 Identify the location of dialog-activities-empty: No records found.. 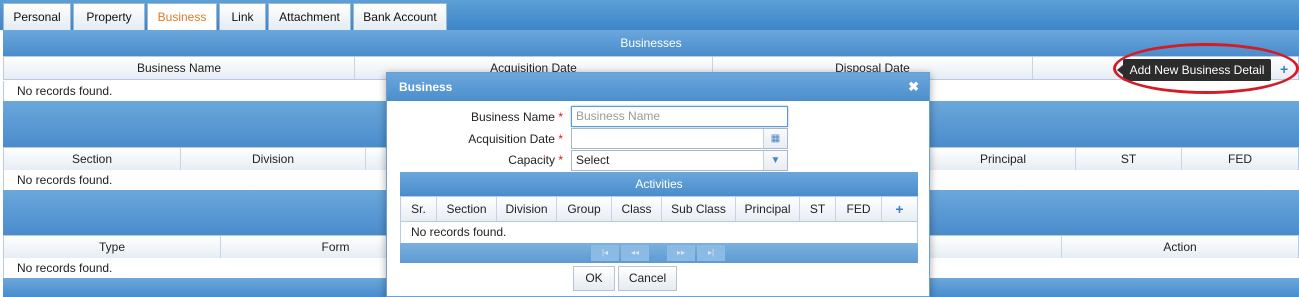
(659, 232).